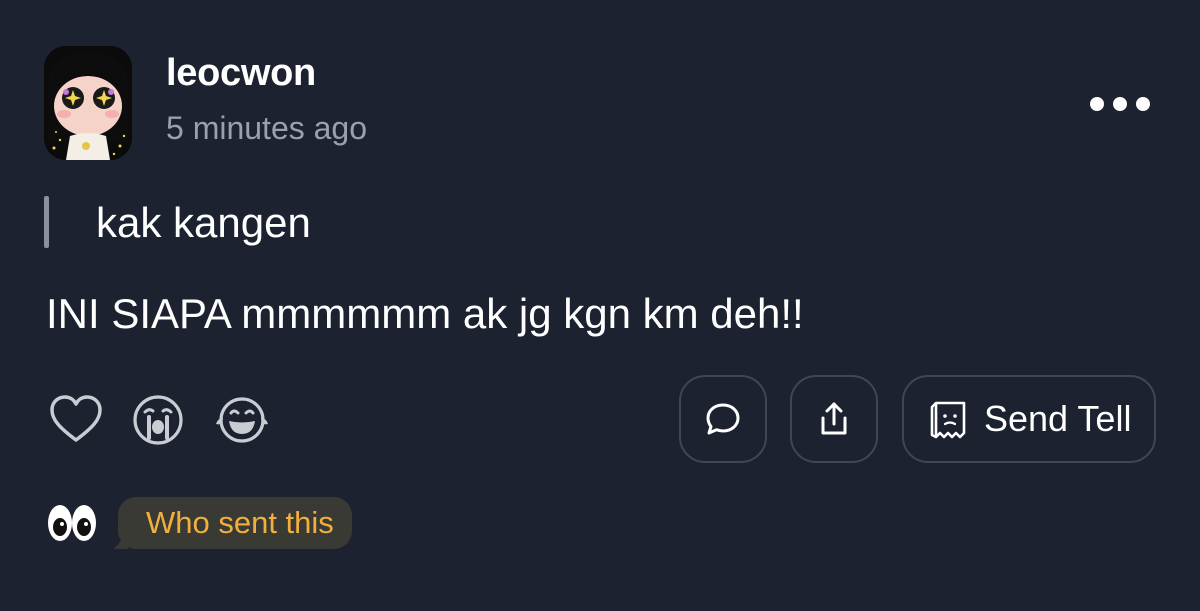 The height and width of the screenshot is (611, 1200). What do you see at coordinates (72, 523) in the screenshot?
I see `eyes-emoji-icon` at bounding box center [72, 523].